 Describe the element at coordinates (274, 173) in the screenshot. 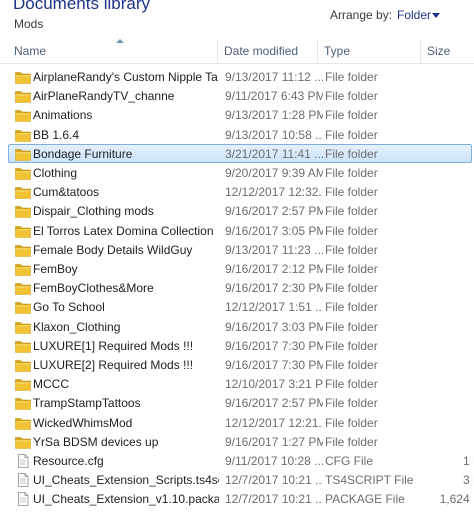

I see `item-date-modified: 9/20/2017 9:39 AM` at that location.